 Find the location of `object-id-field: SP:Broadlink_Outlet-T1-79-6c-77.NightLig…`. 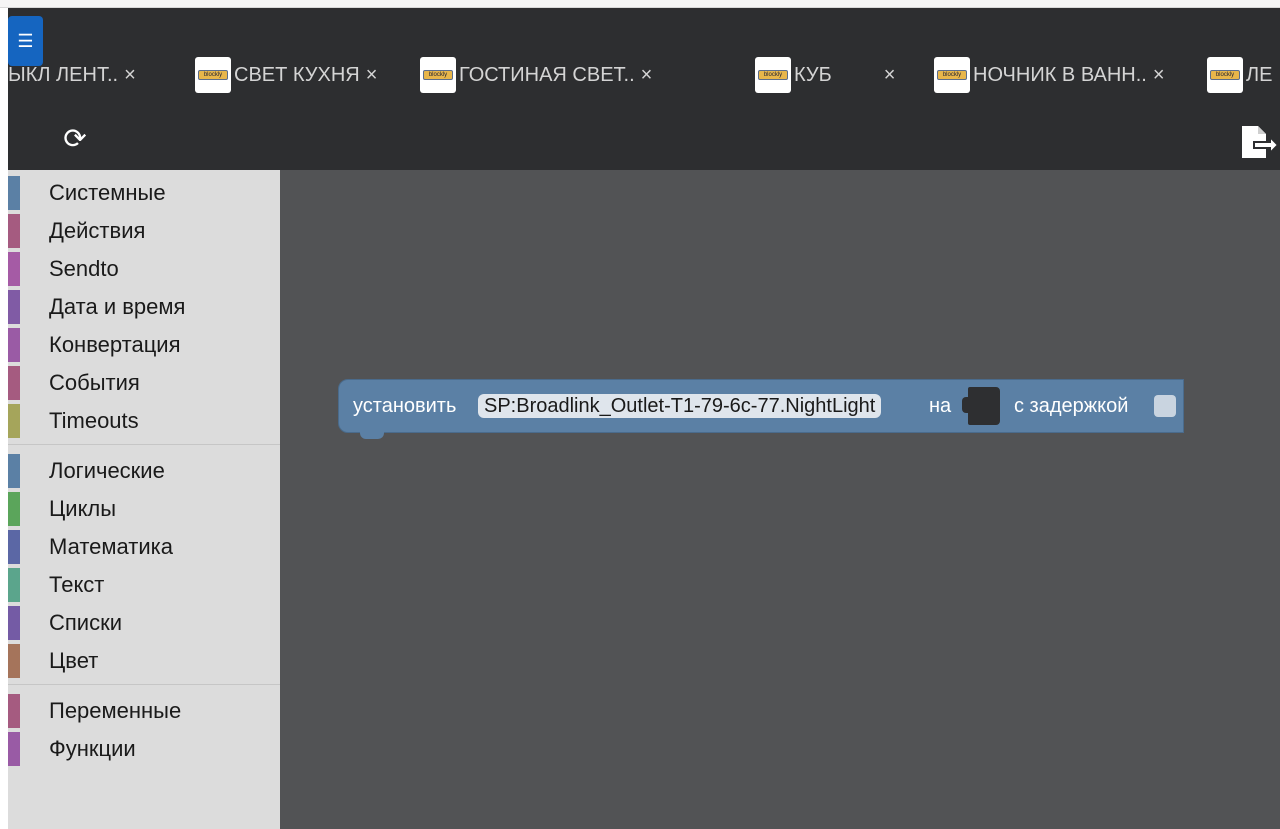

object-id-field: SP:Broadlink_Outlet-T1-79-6c-77.NightLig… is located at coordinates (680, 406).